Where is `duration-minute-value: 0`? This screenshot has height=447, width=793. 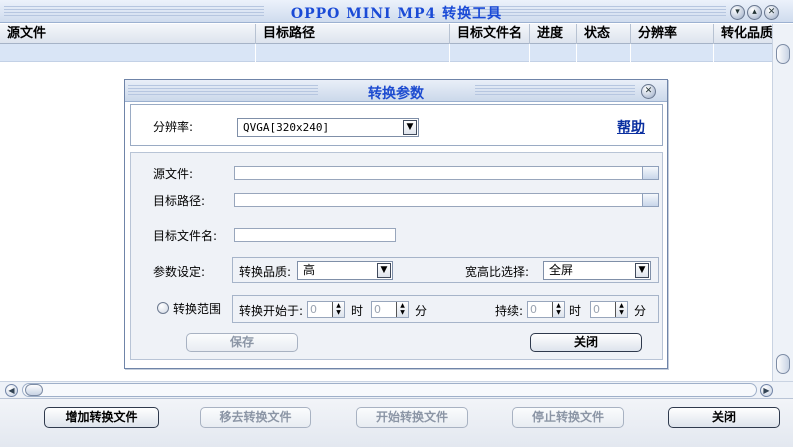 duration-minute-value: 0 is located at coordinates (596, 309).